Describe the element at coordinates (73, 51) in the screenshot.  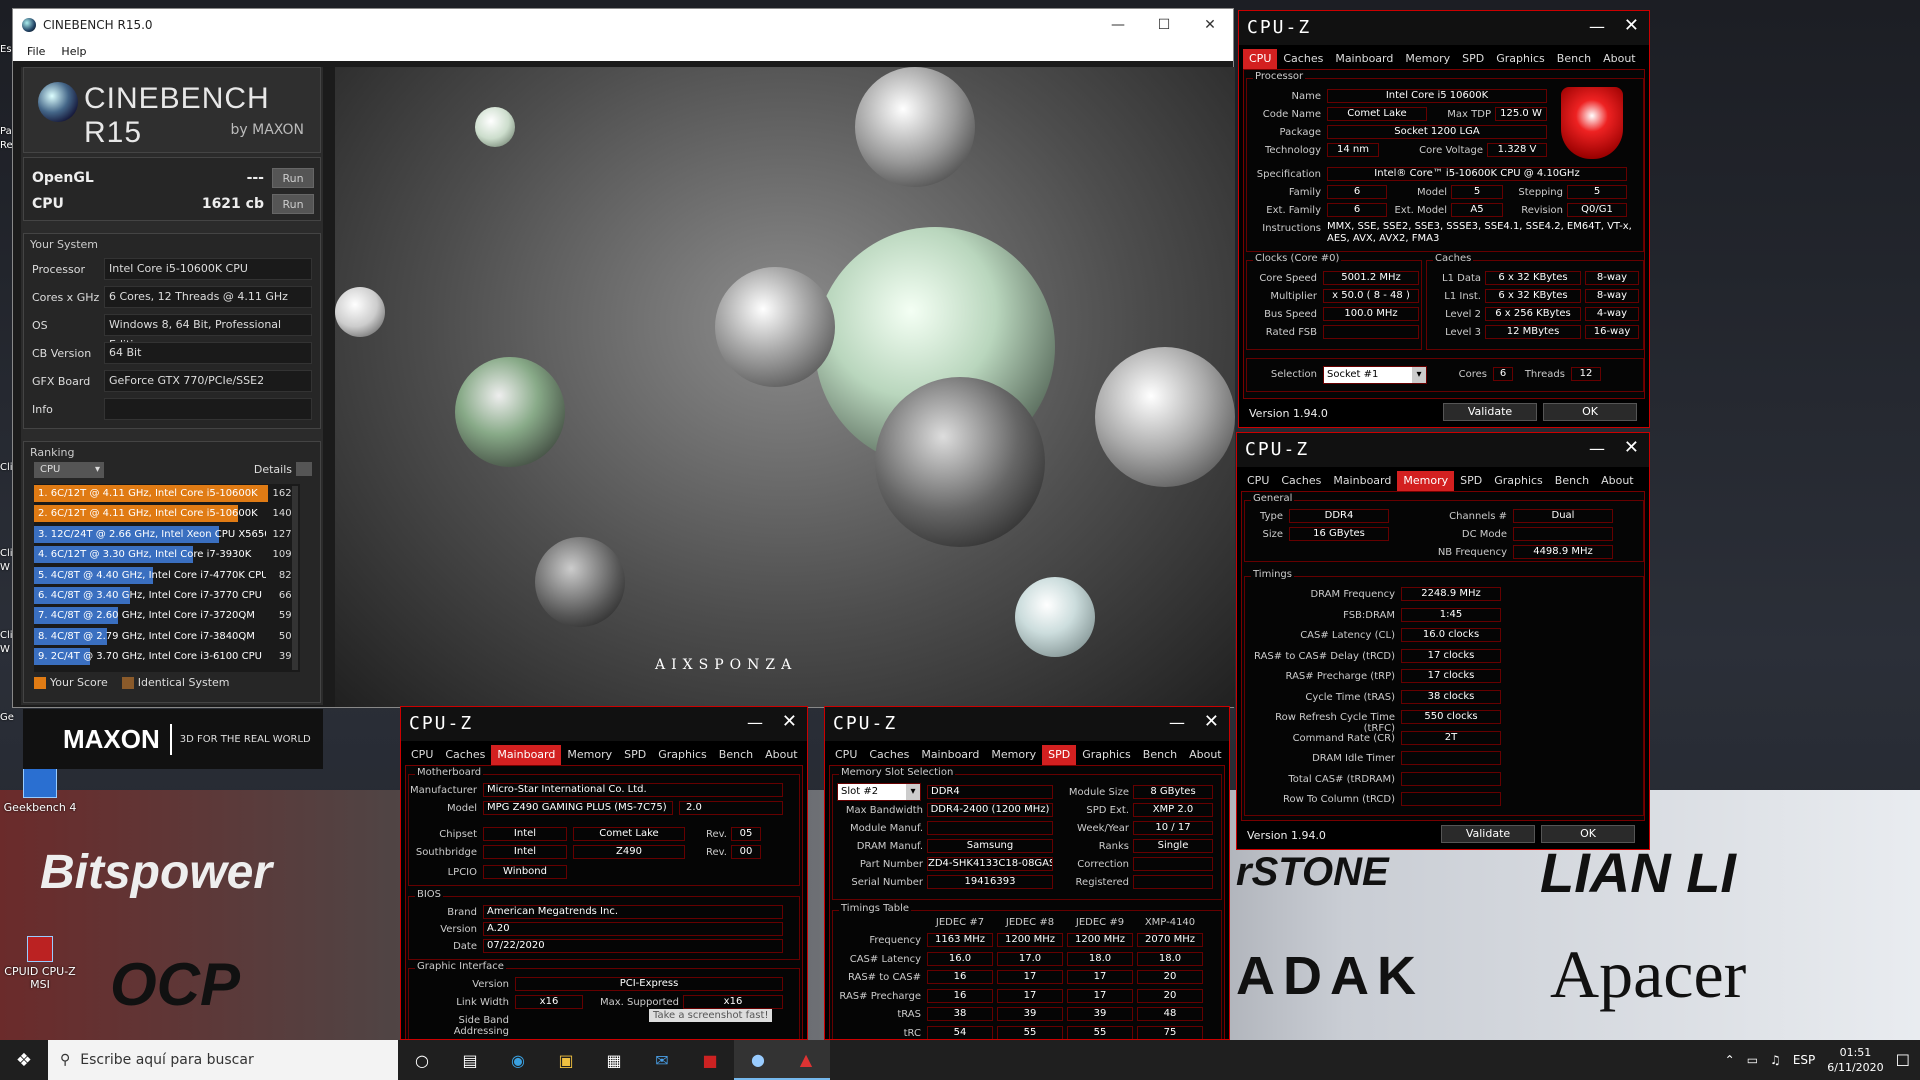
I see `menu-help: Help` at that location.